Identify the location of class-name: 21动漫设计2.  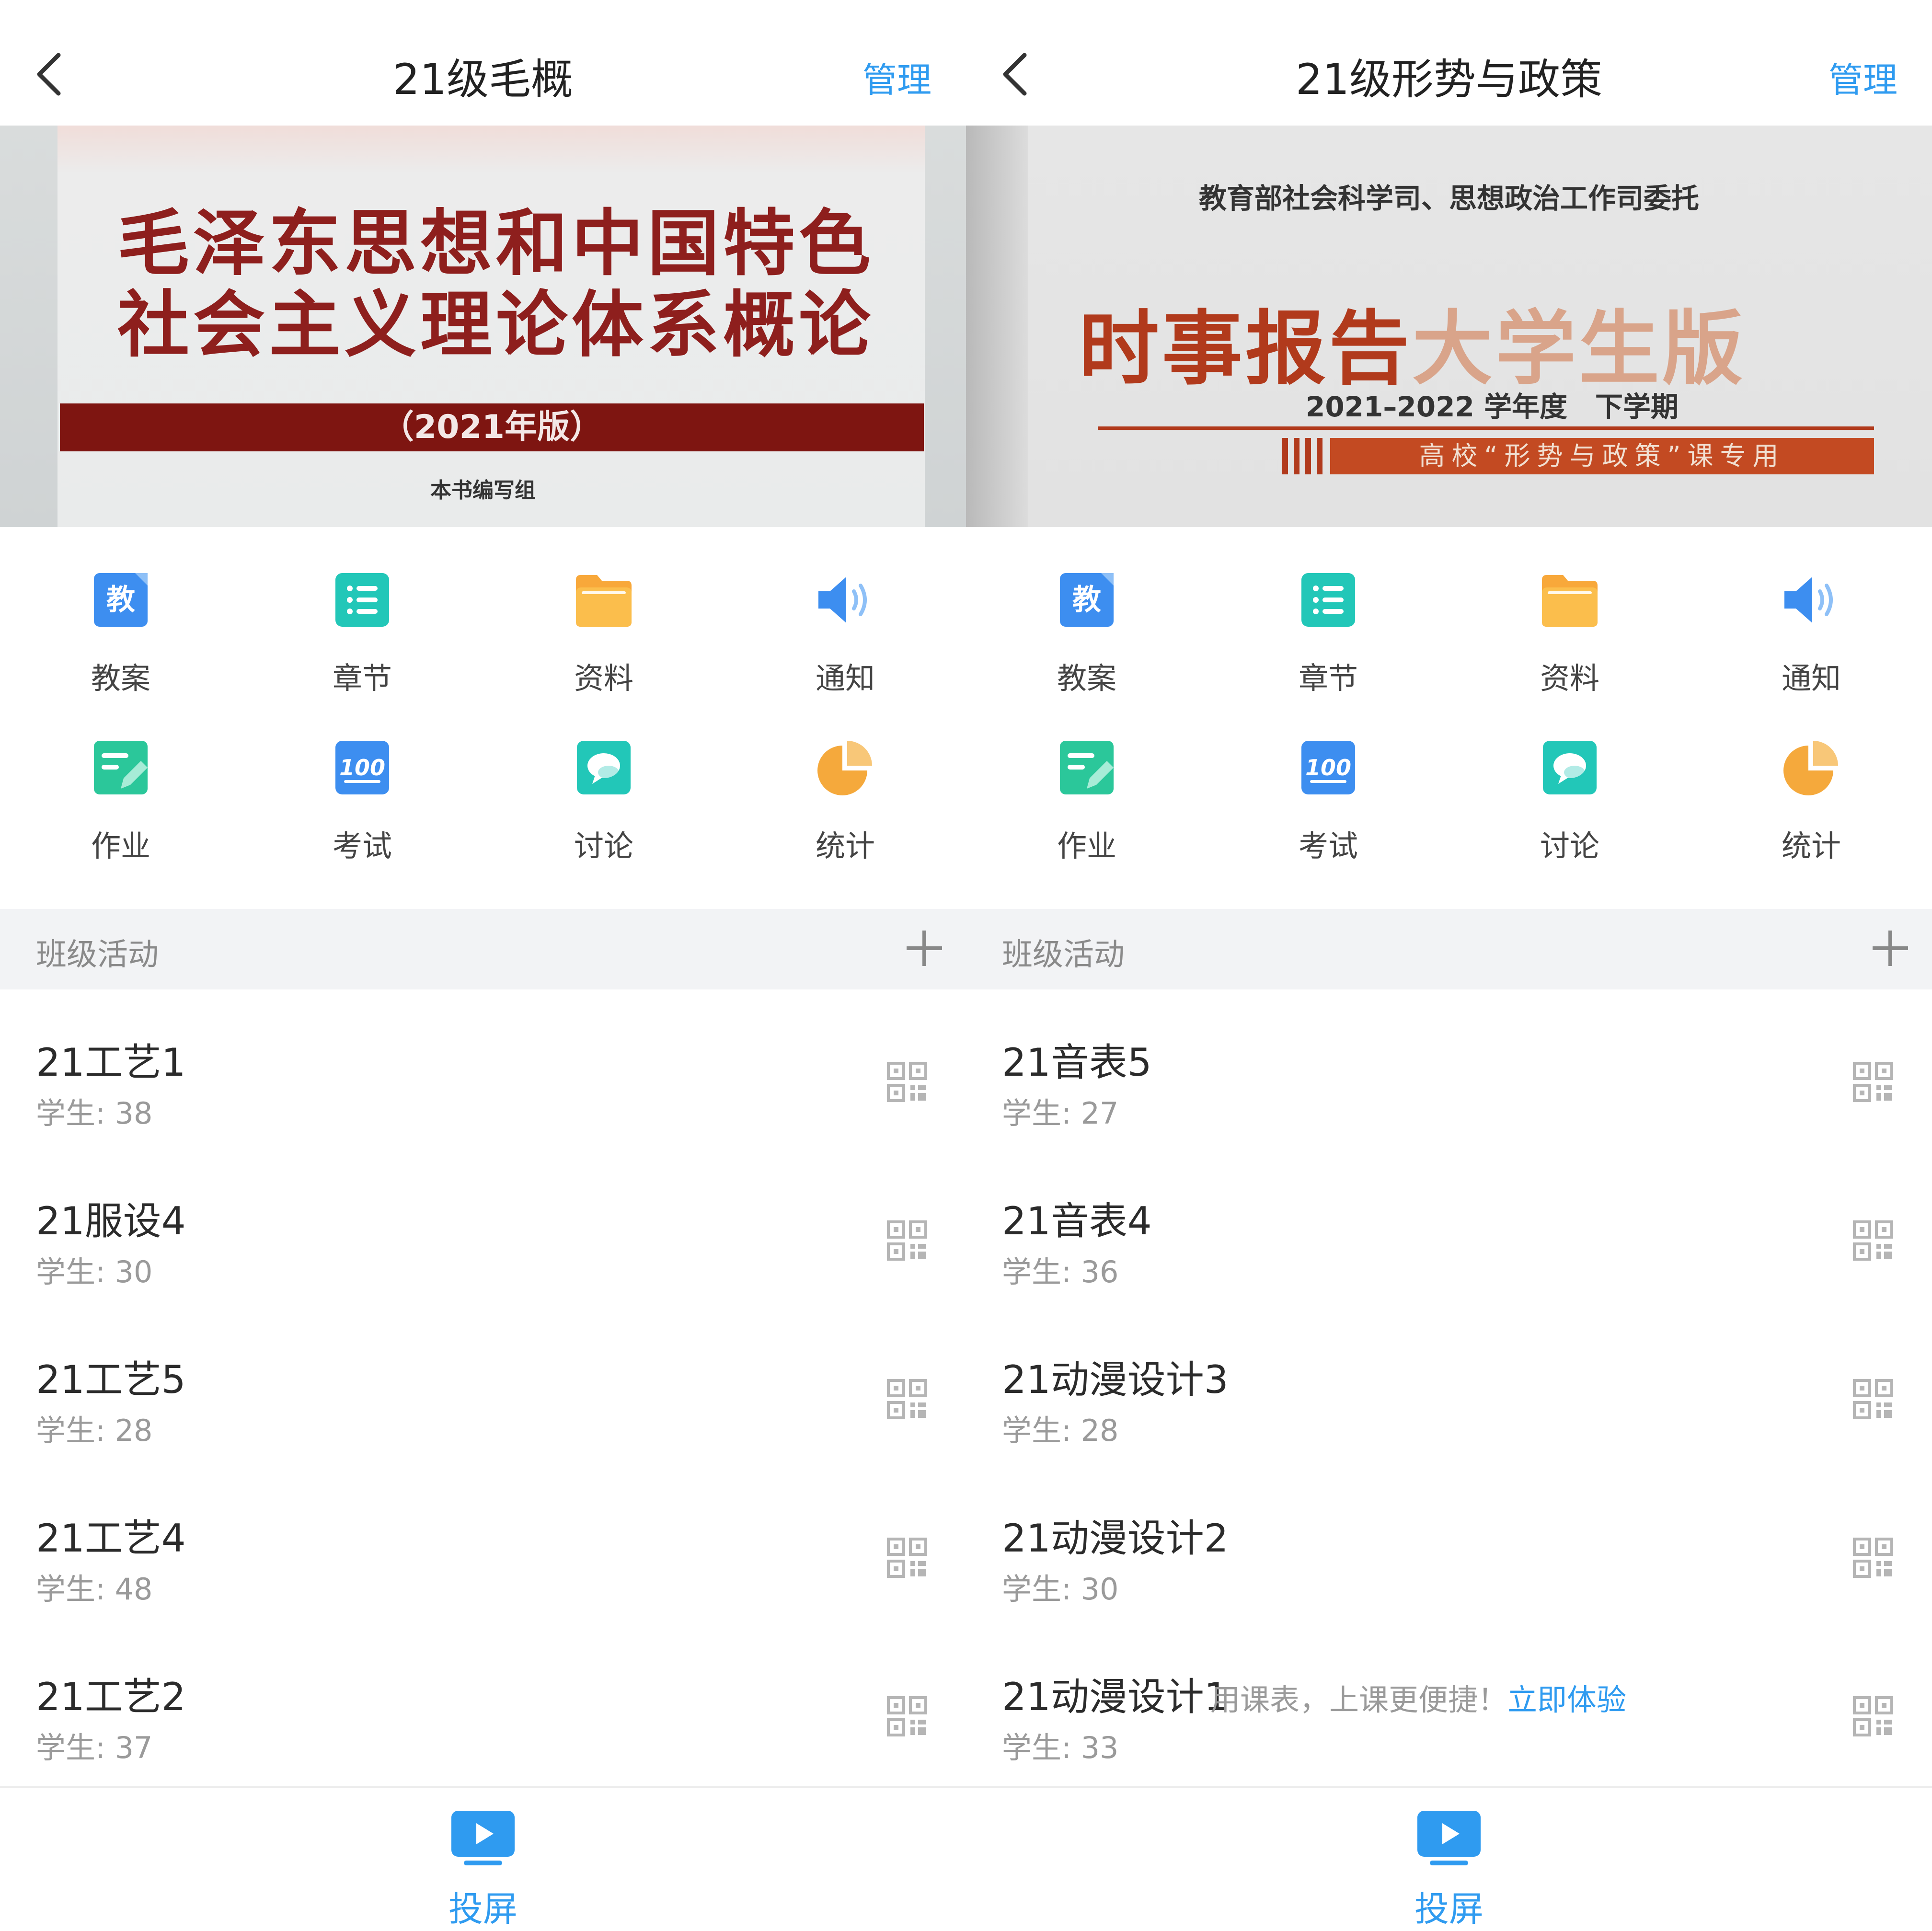
(1115, 1538).